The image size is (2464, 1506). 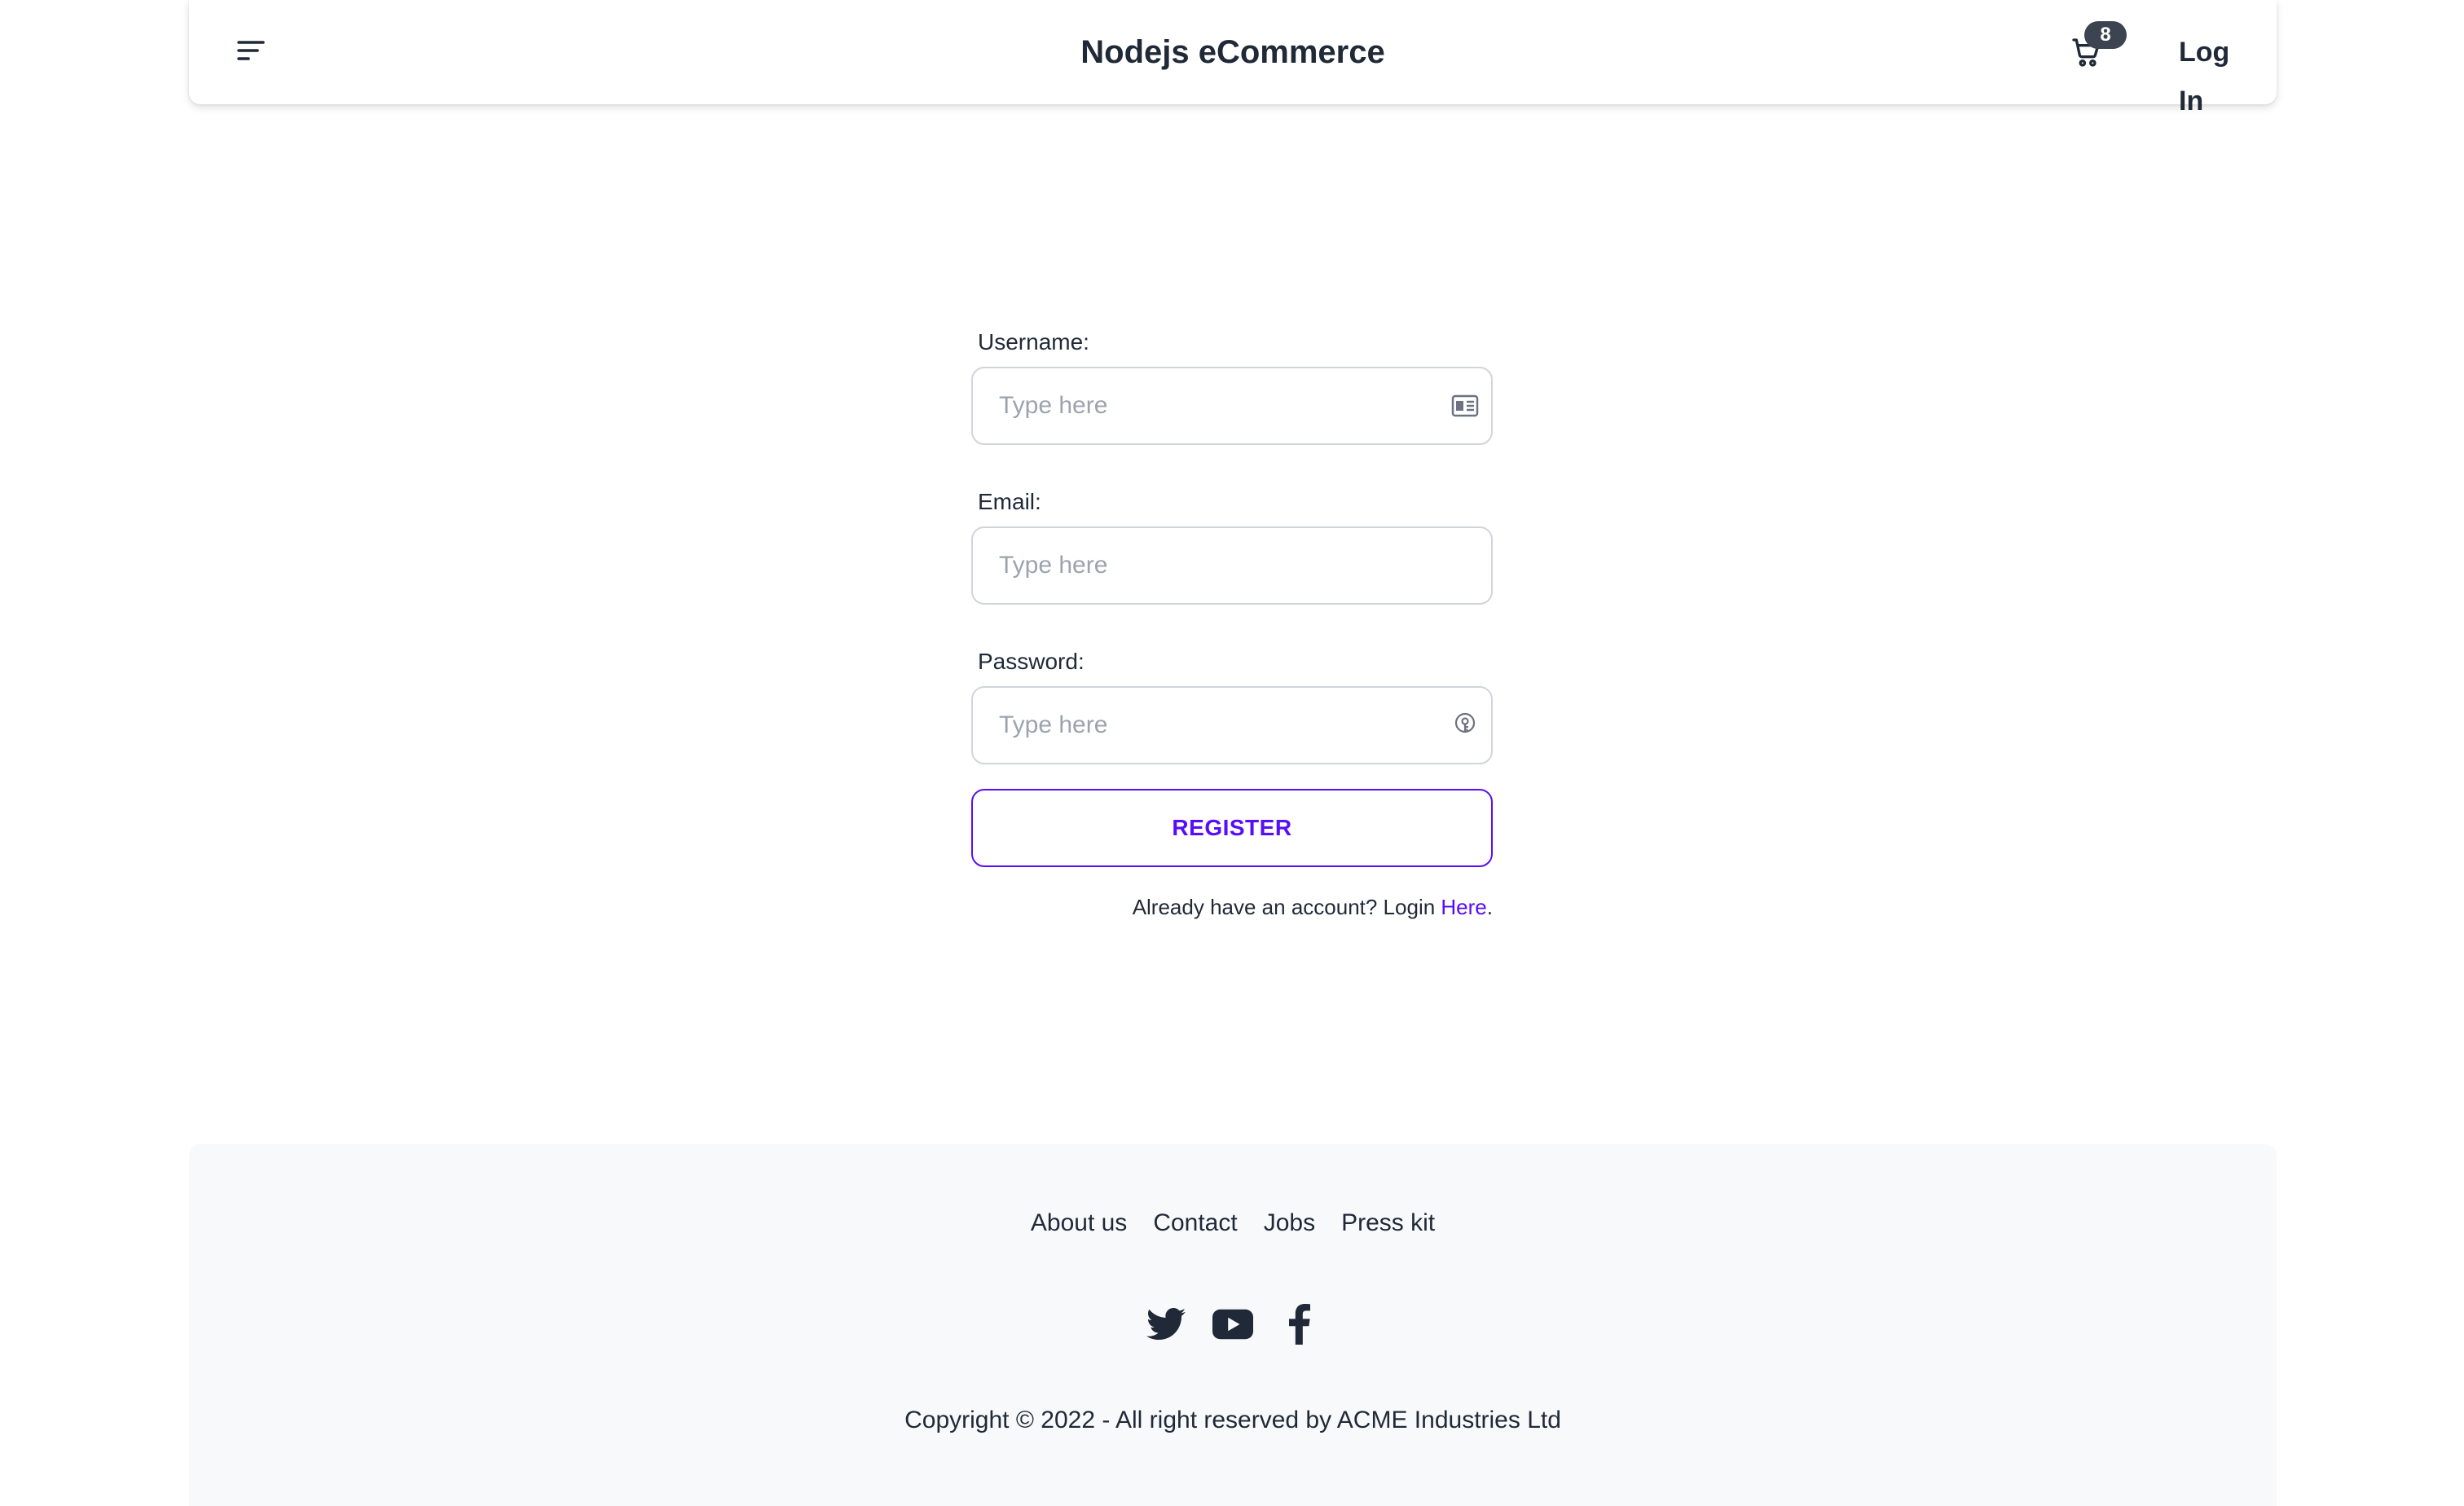 I want to click on menu-icon, so click(x=251, y=52).